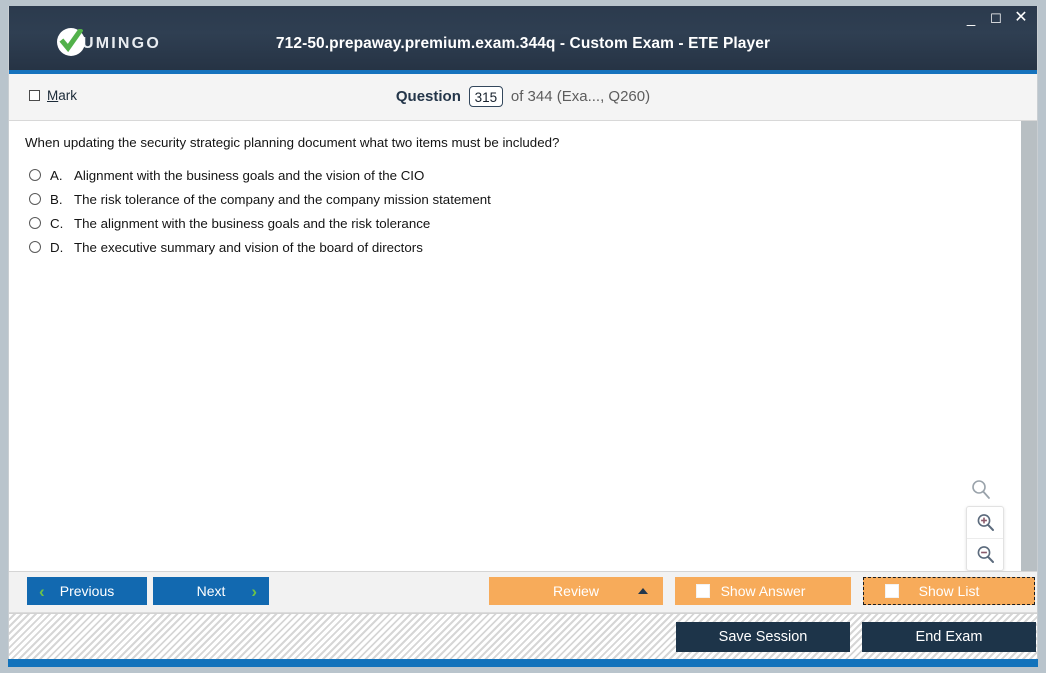 The height and width of the screenshot is (673, 1046). I want to click on zoom-in-button, so click(985, 522).